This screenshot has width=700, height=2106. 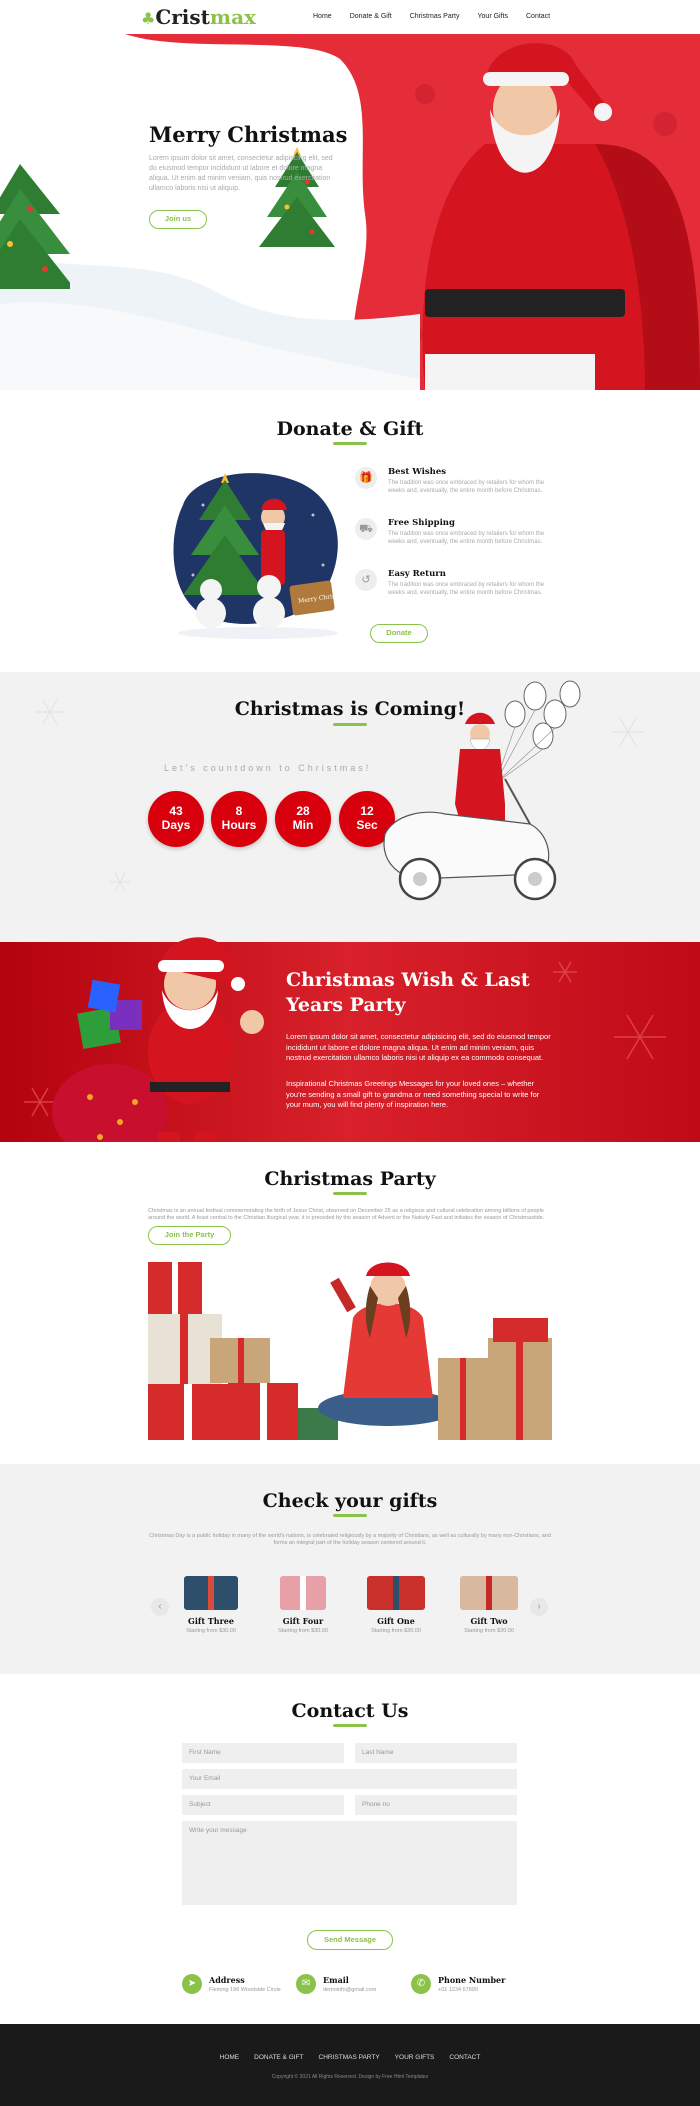 I want to click on donate-button: Donate, so click(x=399, y=633).